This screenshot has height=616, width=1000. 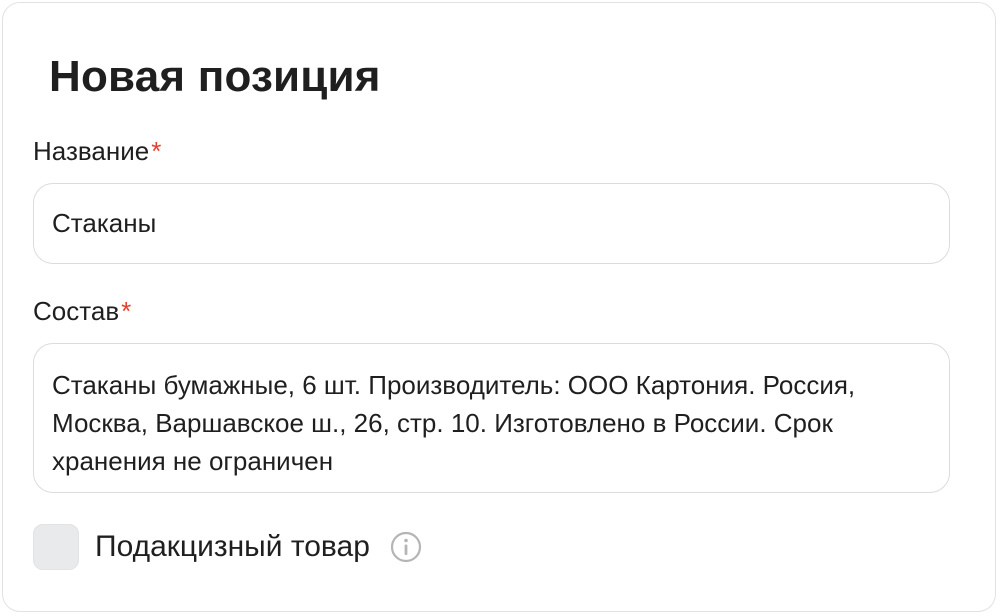 I want to click on composition-label-text: Состав, so click(x=76, y=311).